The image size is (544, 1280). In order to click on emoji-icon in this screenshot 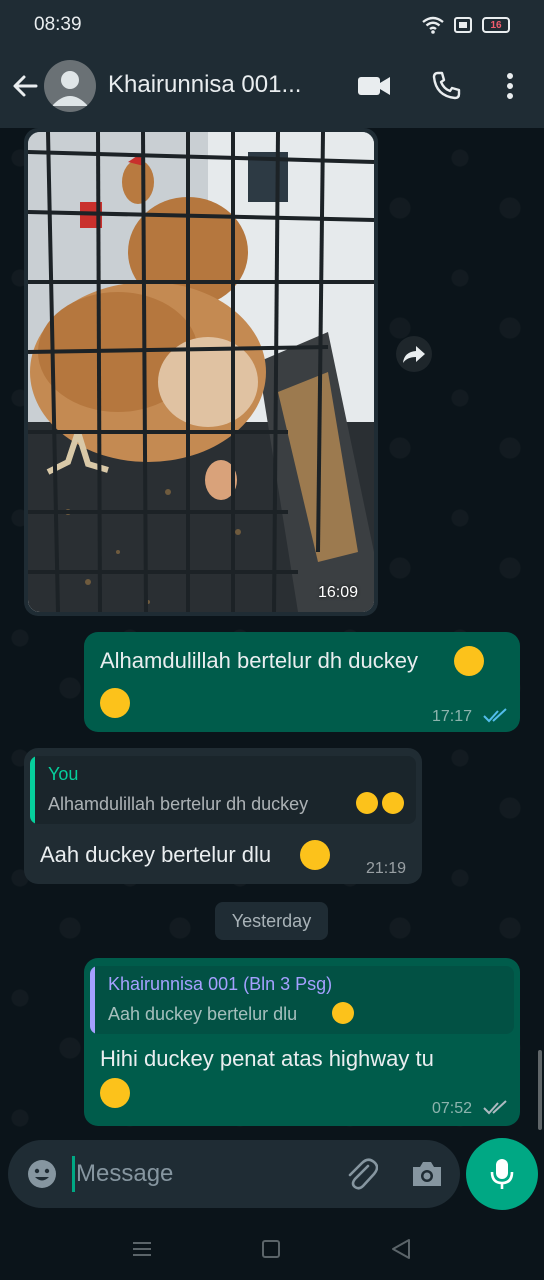, I will do `click(42, 1174)`.